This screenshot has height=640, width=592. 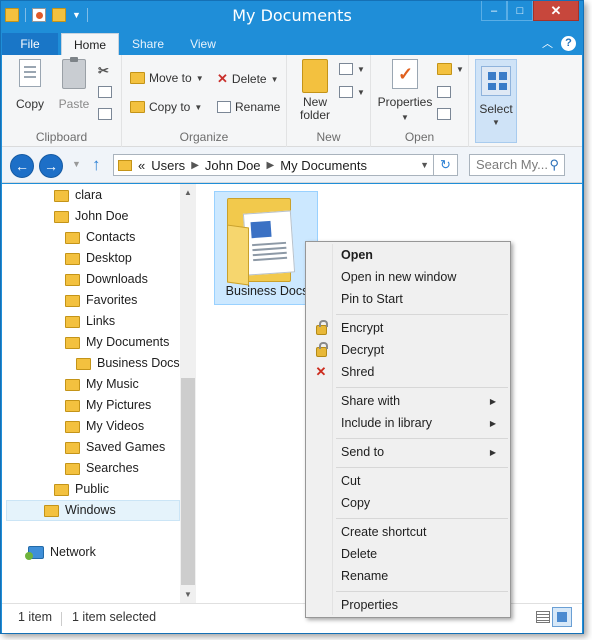 What do you see at coordinates (72, 342) in the screenshot?
I see `documents-icon` at bounding box center [72, 342].